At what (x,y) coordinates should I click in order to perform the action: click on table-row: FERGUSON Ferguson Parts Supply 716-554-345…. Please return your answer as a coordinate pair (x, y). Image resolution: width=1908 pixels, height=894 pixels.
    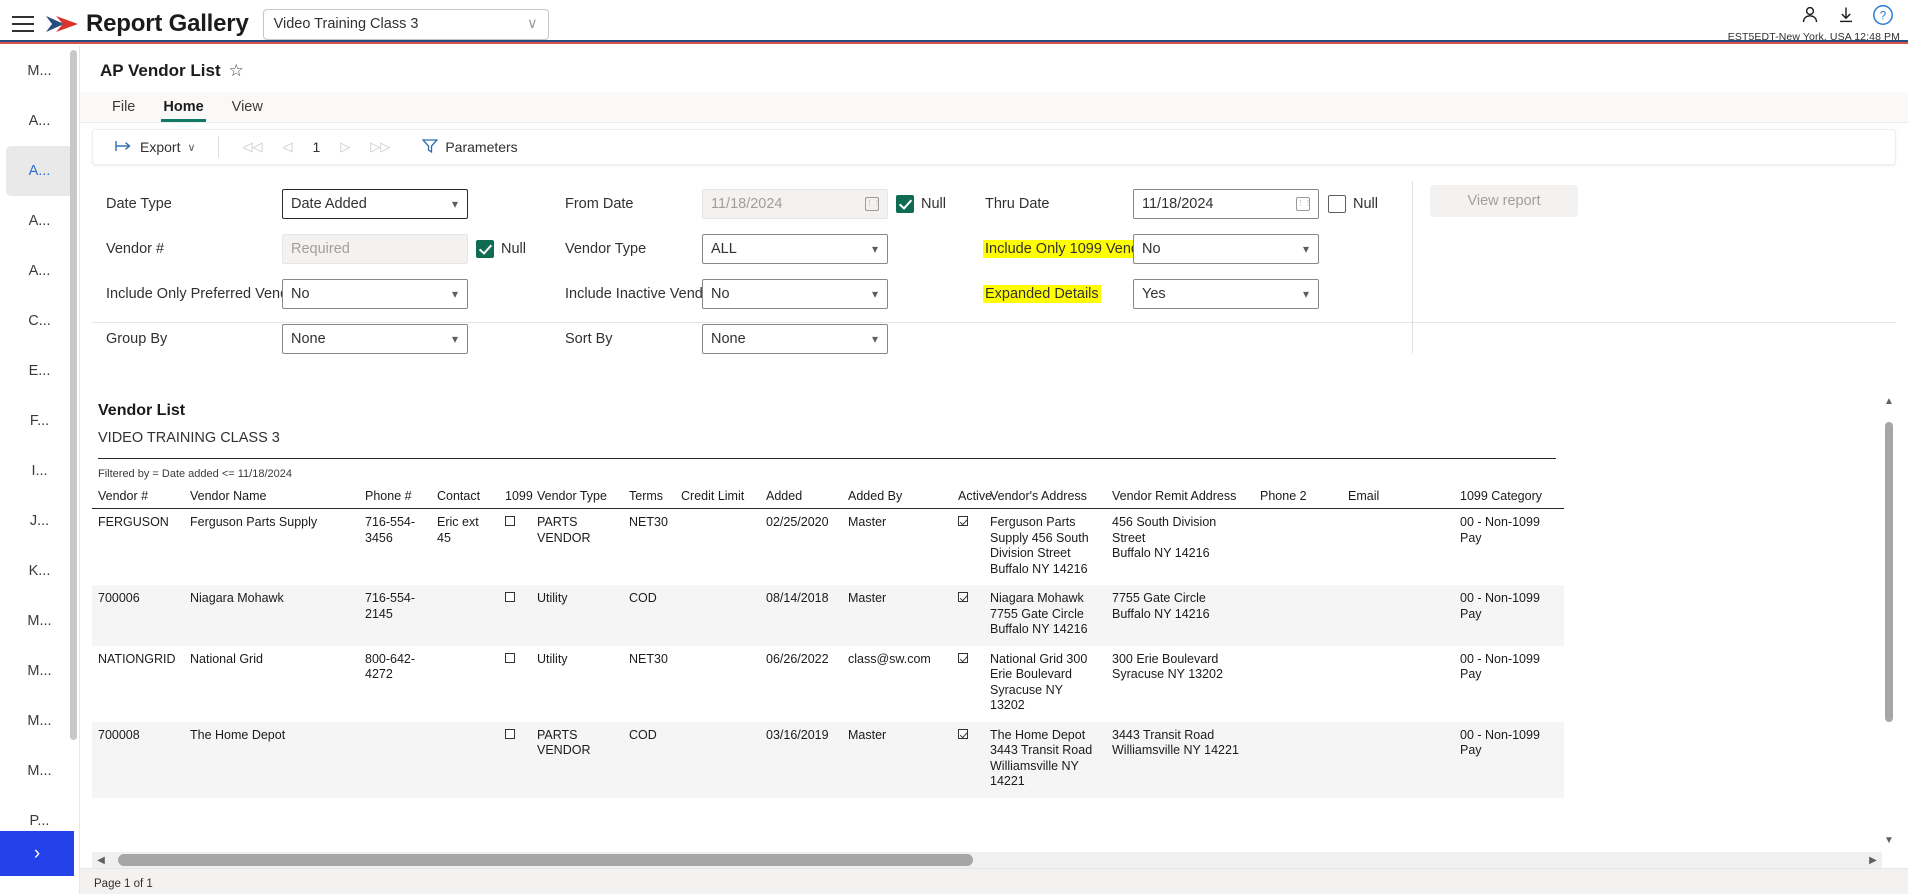
    Looking at the image, I should click on (828, 547).